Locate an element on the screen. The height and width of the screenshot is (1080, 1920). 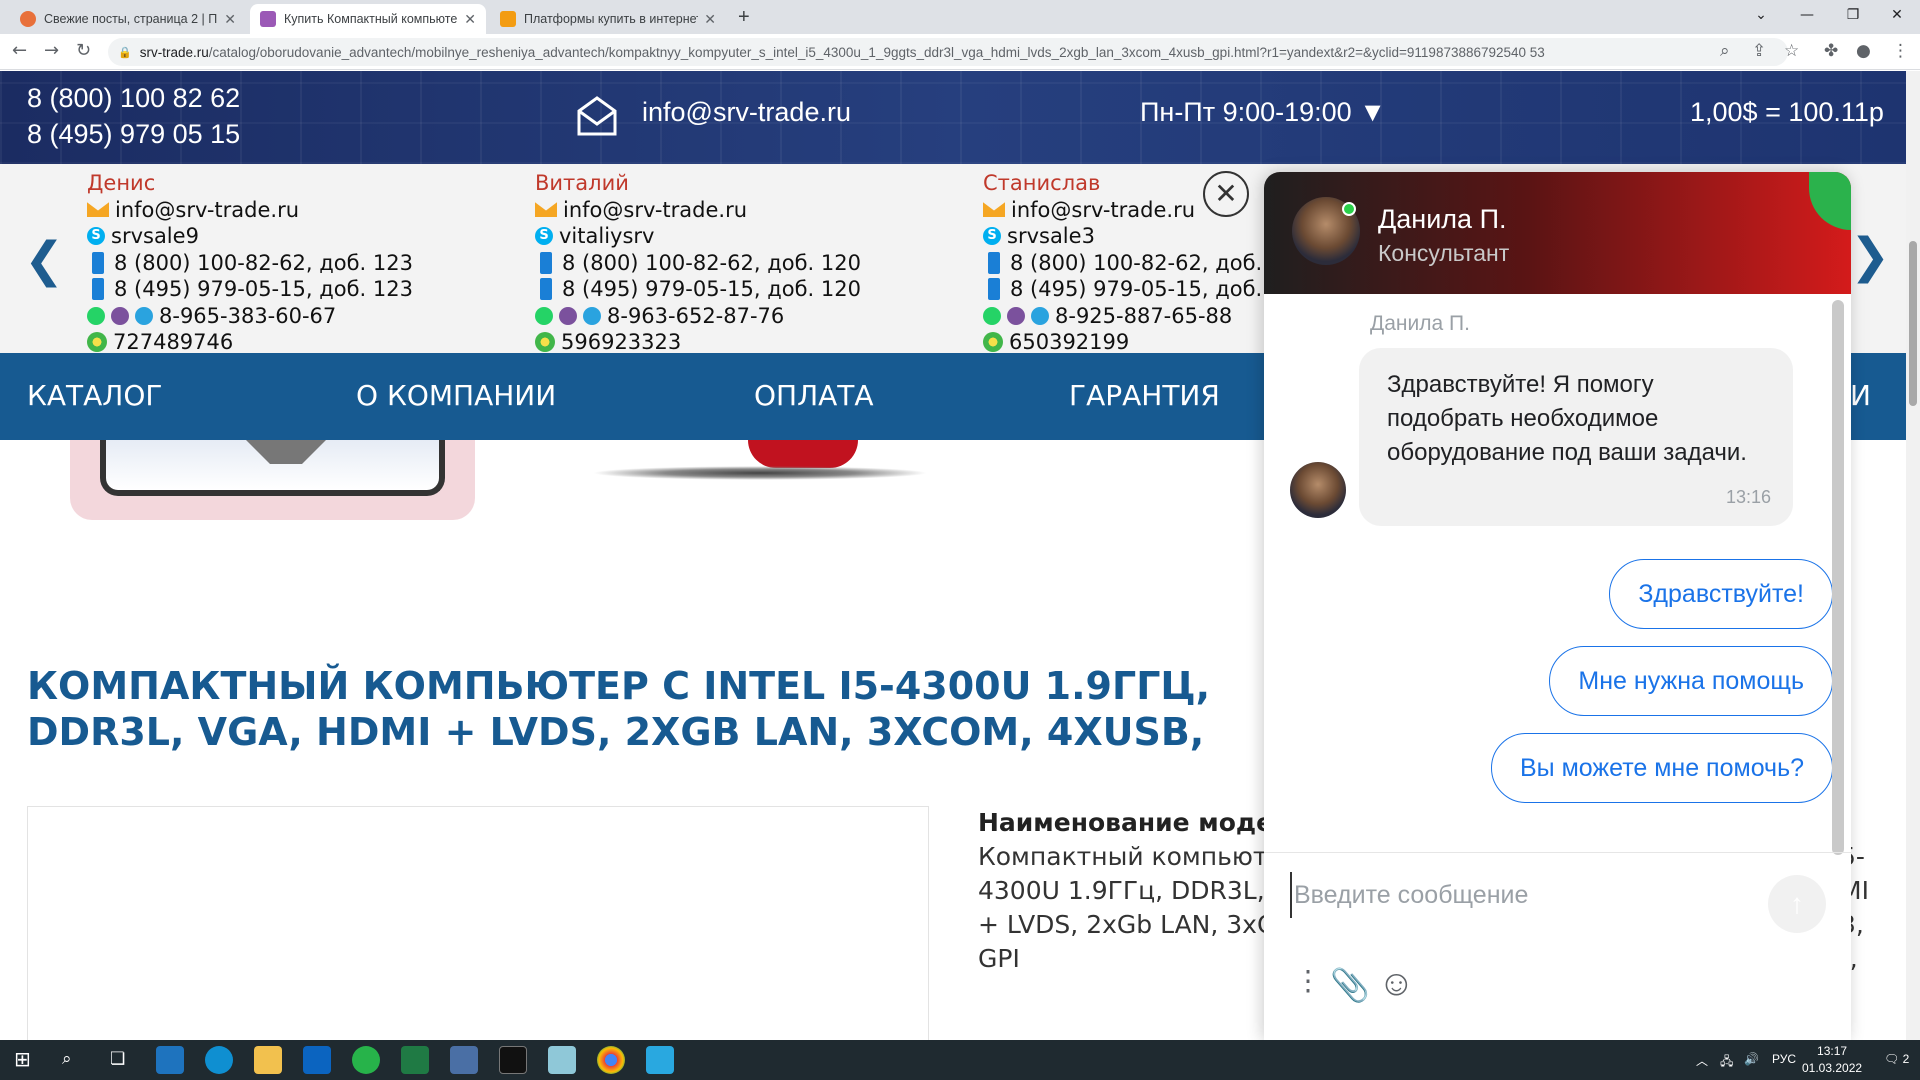
bookmark-star-icon: ☆ is located at coordinates (1791, 51).